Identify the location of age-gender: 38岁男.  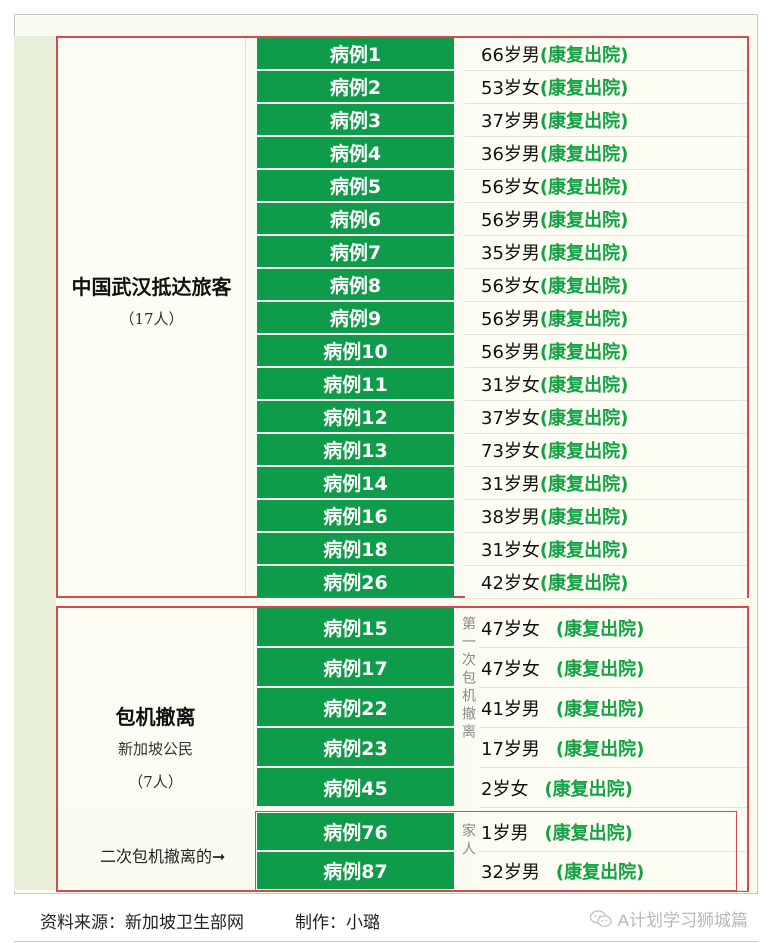
(510, 517).